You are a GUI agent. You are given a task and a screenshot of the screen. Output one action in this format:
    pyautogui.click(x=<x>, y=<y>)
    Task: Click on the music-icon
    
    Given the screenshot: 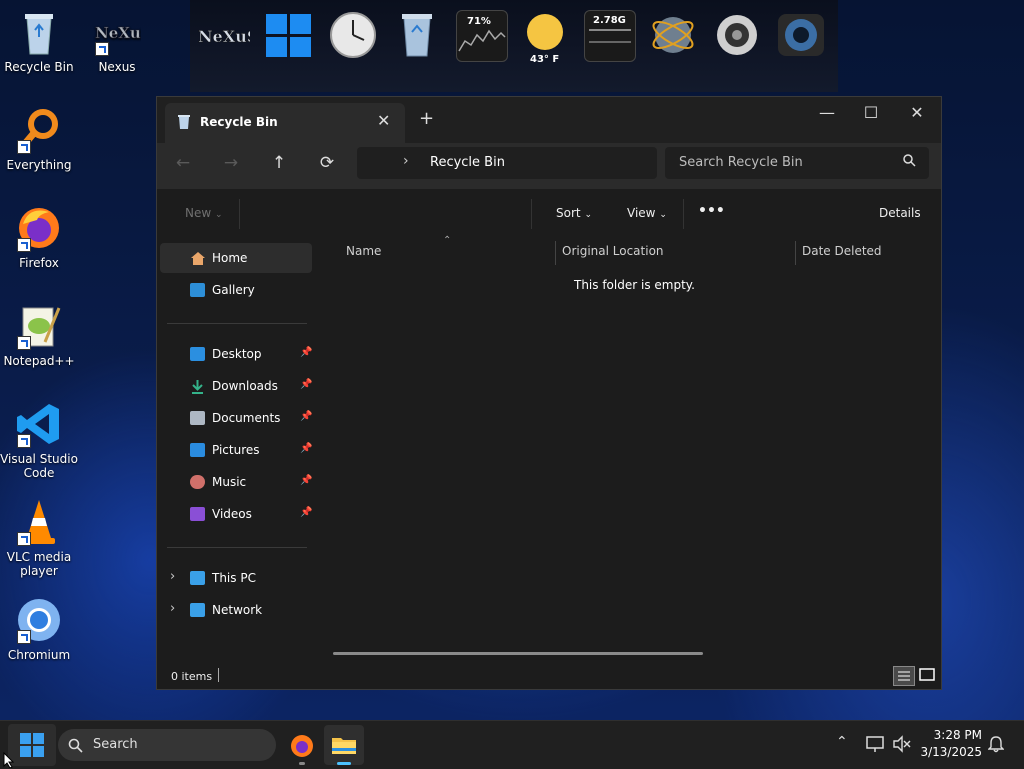 What is the action you would take?
    pyautogui.click(x=197, y=482)
    